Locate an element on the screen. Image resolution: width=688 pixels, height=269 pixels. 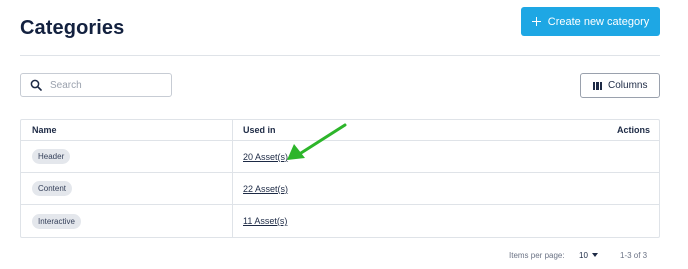
category-tag: Header is located at coordinates (51, 156).